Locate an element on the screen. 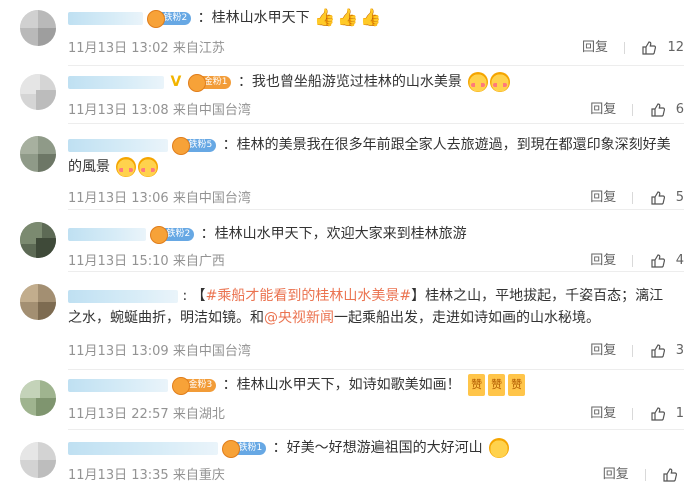 This screenshot has height=491, width=700. fan-badge: 金粉1 is located at coordinates (209, 82).